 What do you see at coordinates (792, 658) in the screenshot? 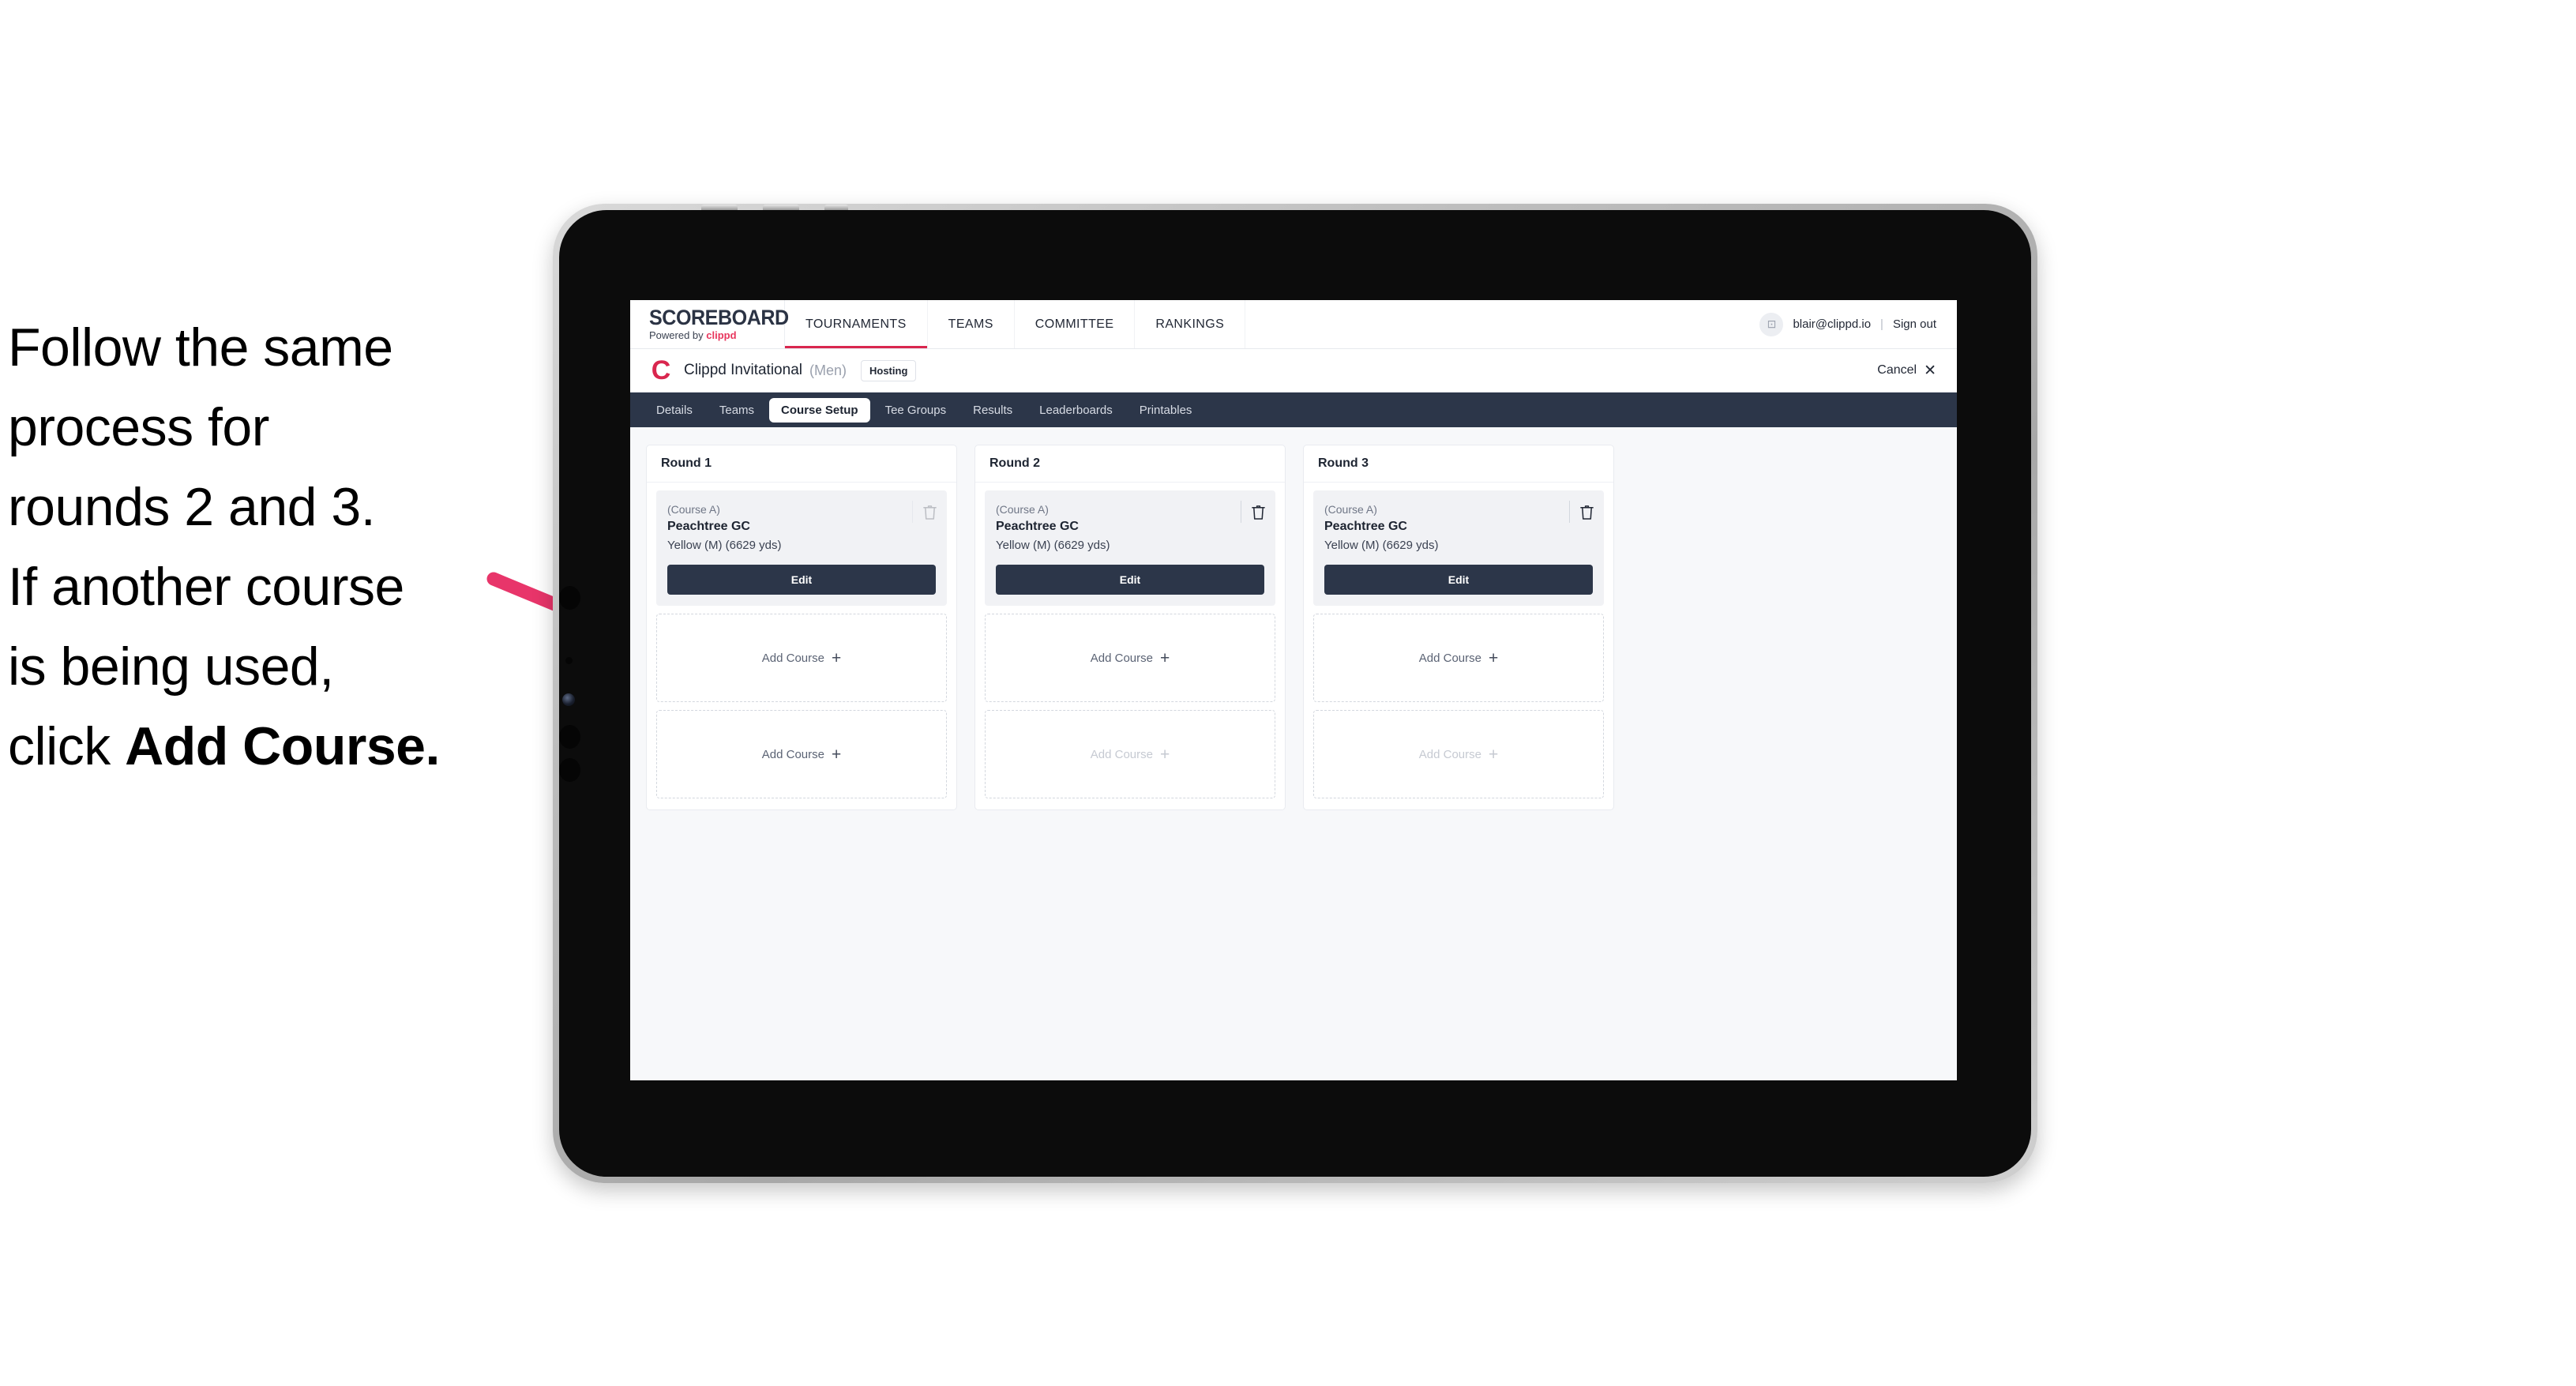
I see `round-1-add-course-1-label: Add Course` at bounding box center [792, 658].